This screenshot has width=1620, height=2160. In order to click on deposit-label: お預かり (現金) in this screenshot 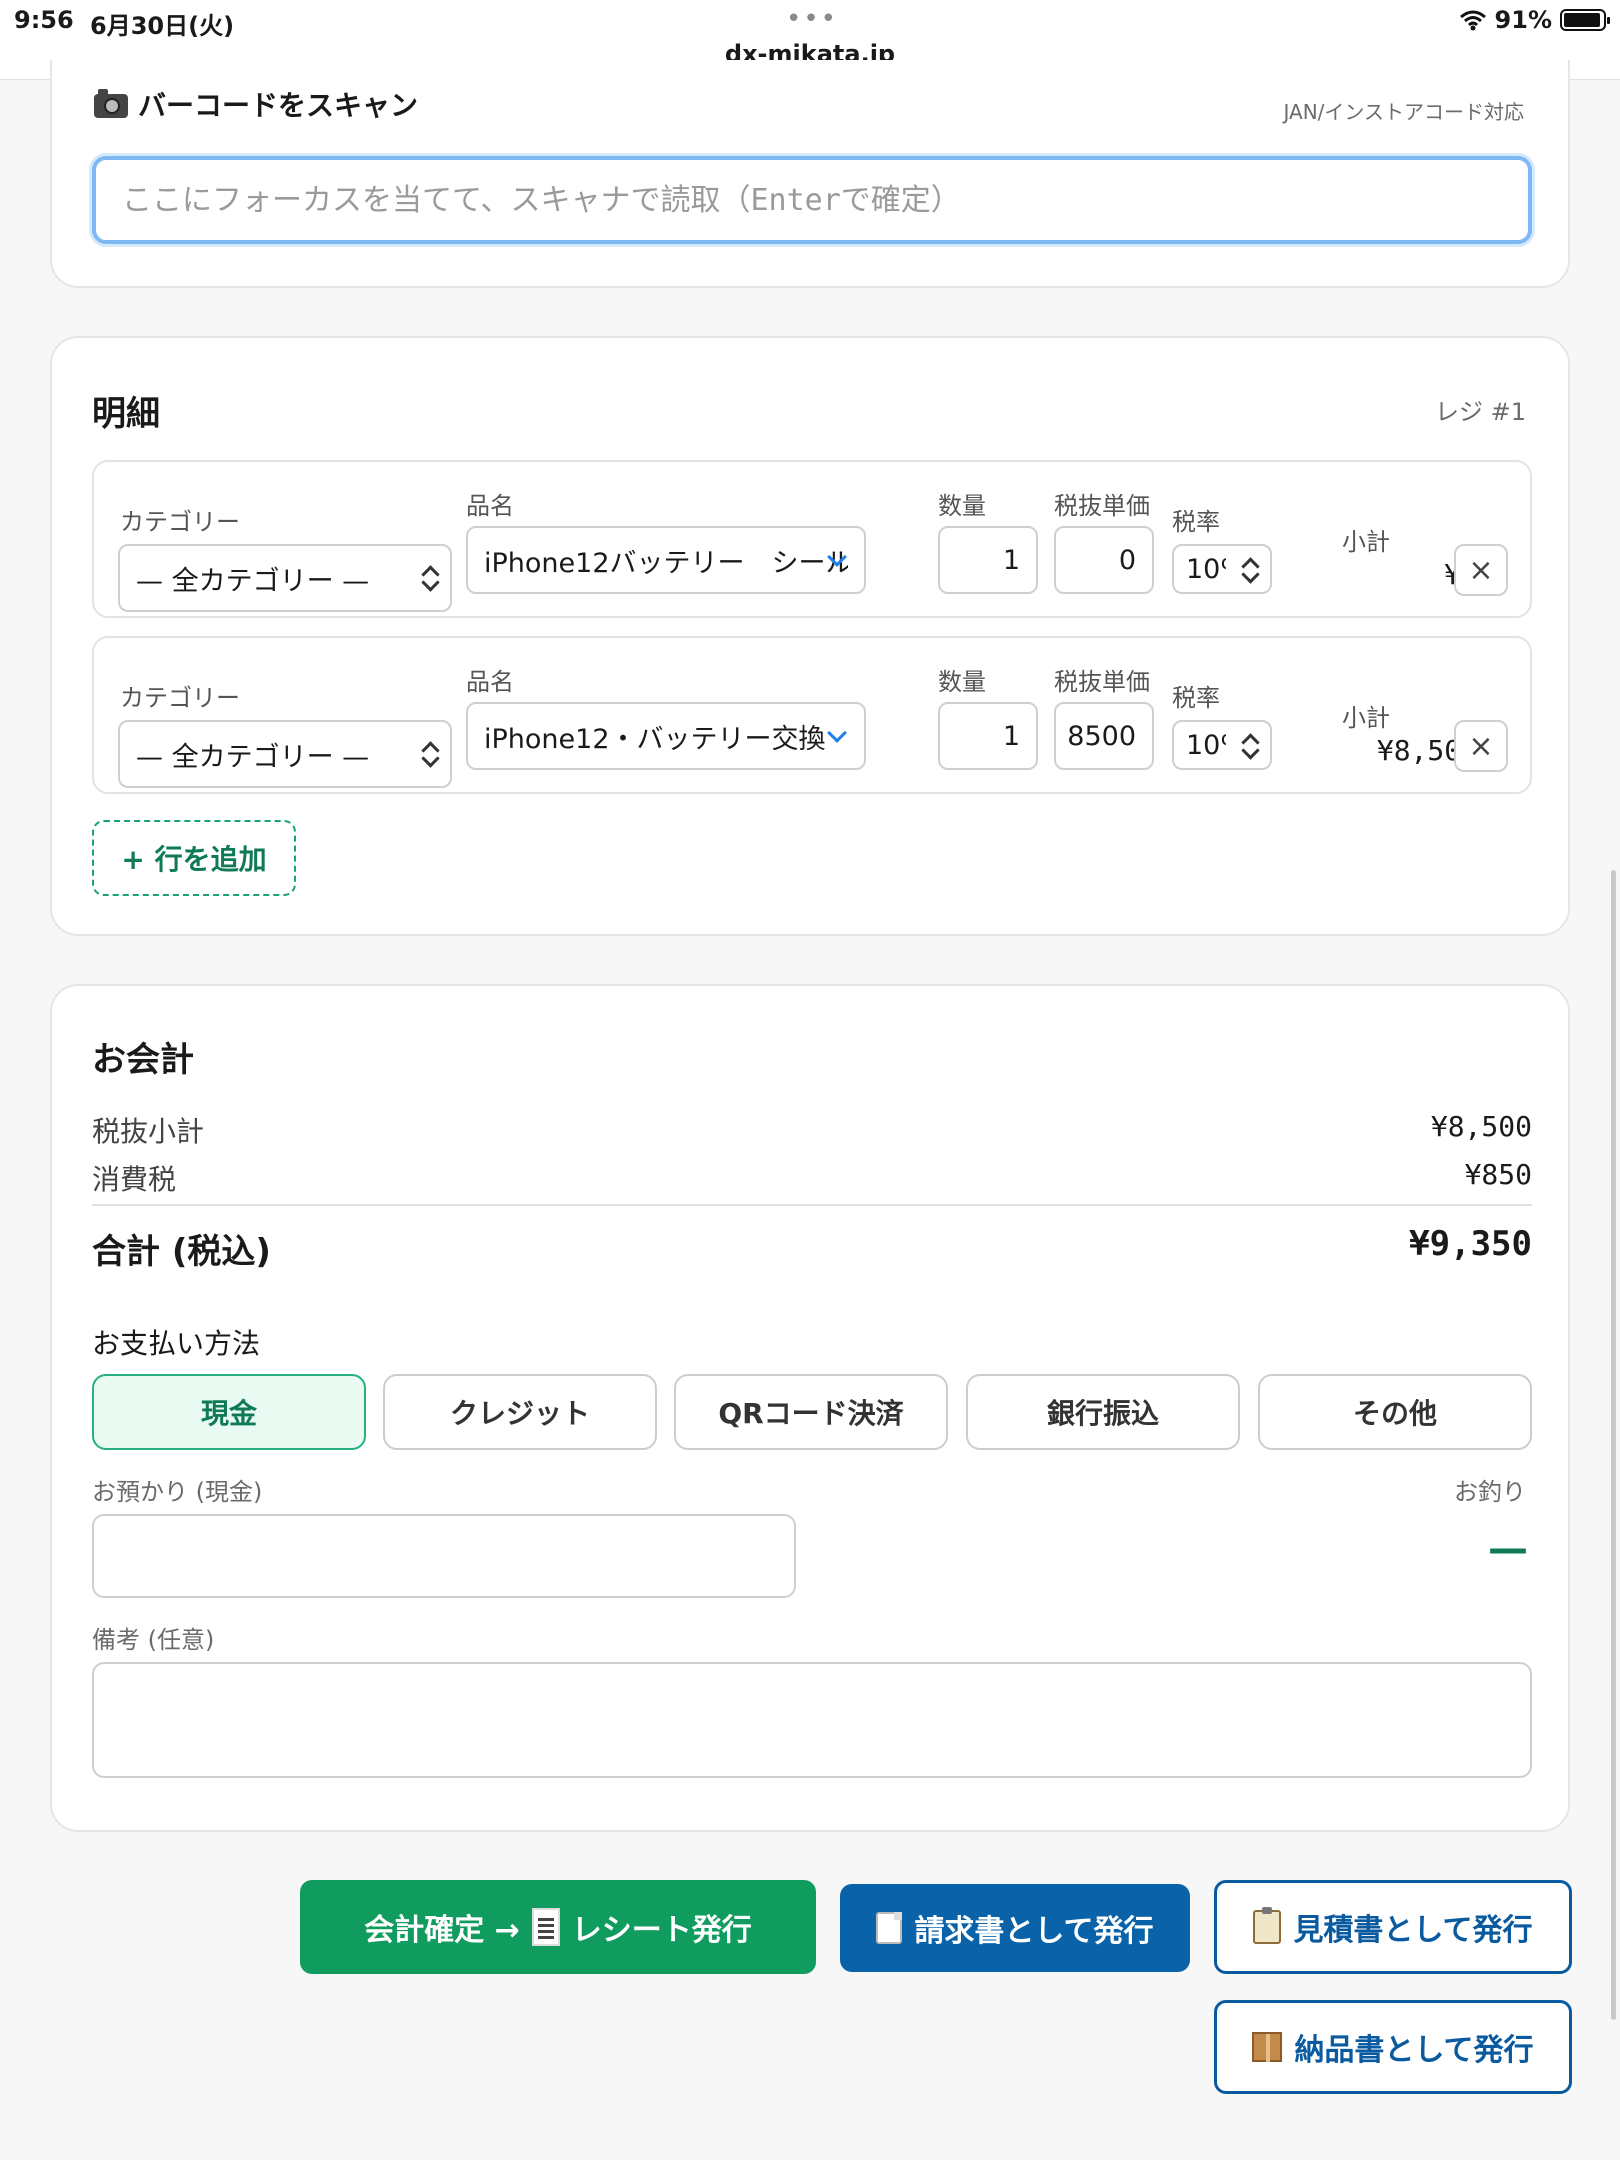, I will do `click(177, 1492)`.